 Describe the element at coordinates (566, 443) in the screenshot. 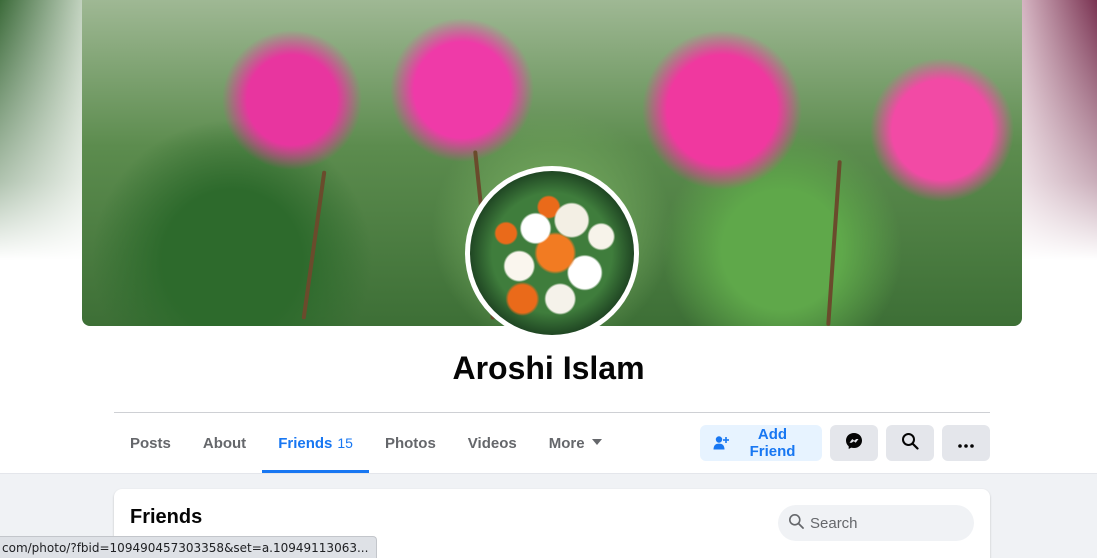

I see `tab-more-label: More` at that location.